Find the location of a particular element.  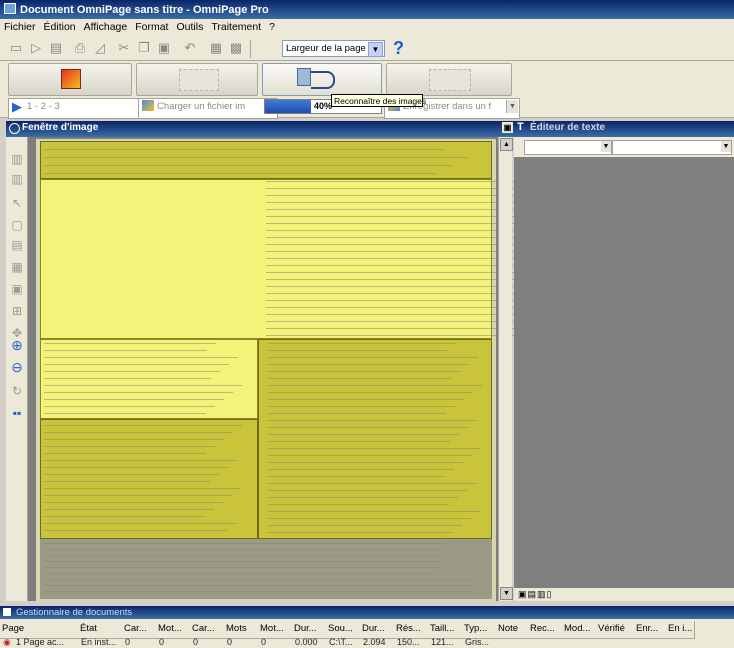

zone-table-left is located at coordinates (149, 379).